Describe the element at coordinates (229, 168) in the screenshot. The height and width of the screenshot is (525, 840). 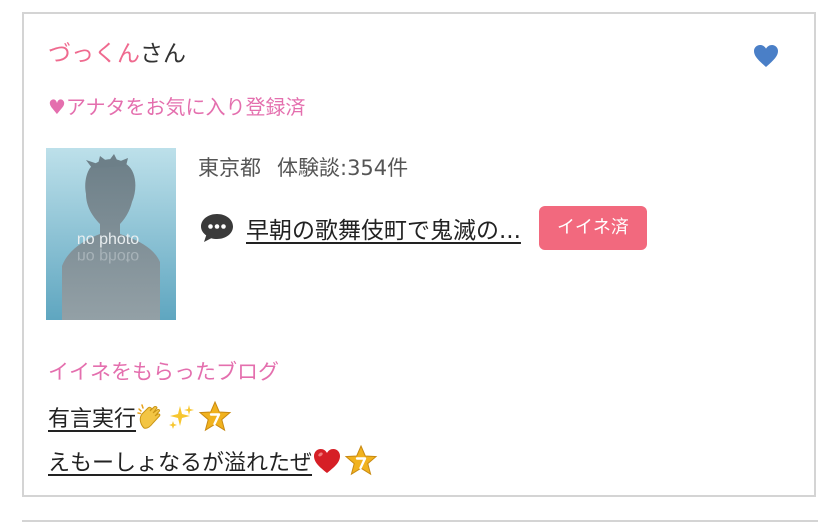
I see `location-text: 東京都` at that location.